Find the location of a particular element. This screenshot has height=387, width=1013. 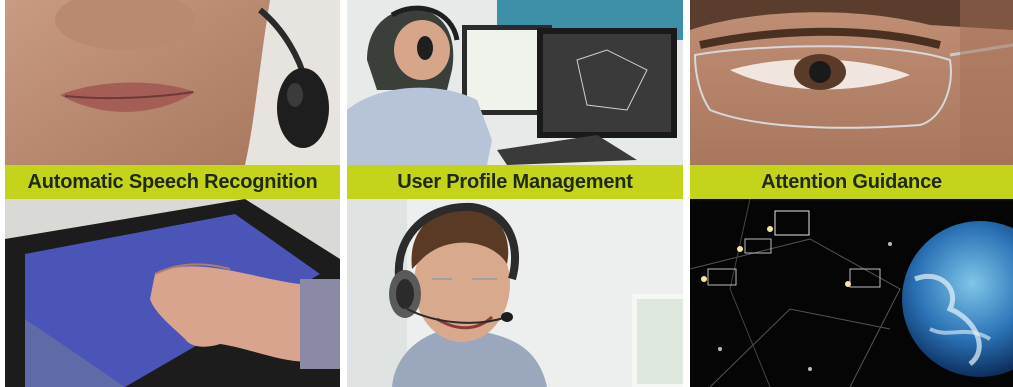

caption-band: User Profile Management is located at coordinates (515, 182).